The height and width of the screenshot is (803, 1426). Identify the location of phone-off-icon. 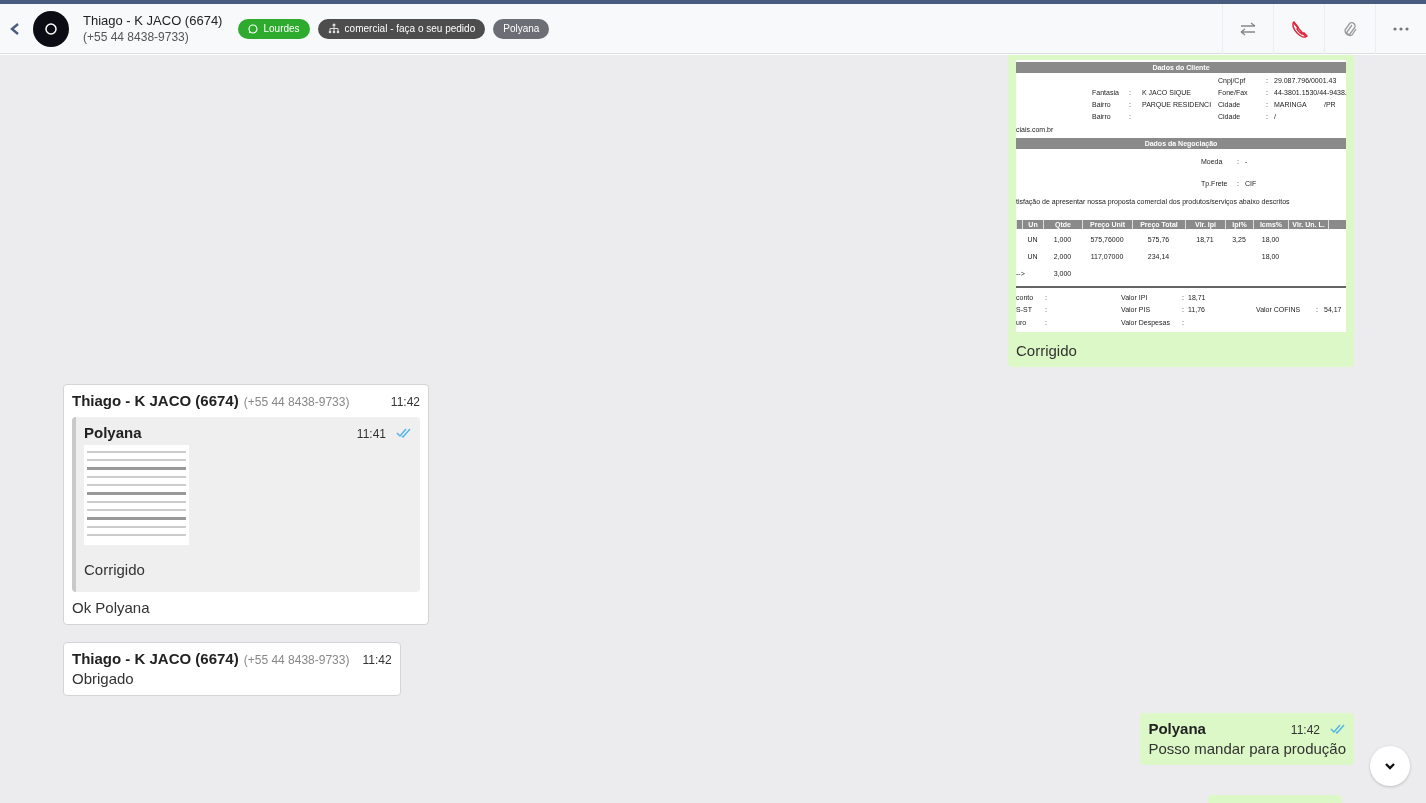
(1299, 28).